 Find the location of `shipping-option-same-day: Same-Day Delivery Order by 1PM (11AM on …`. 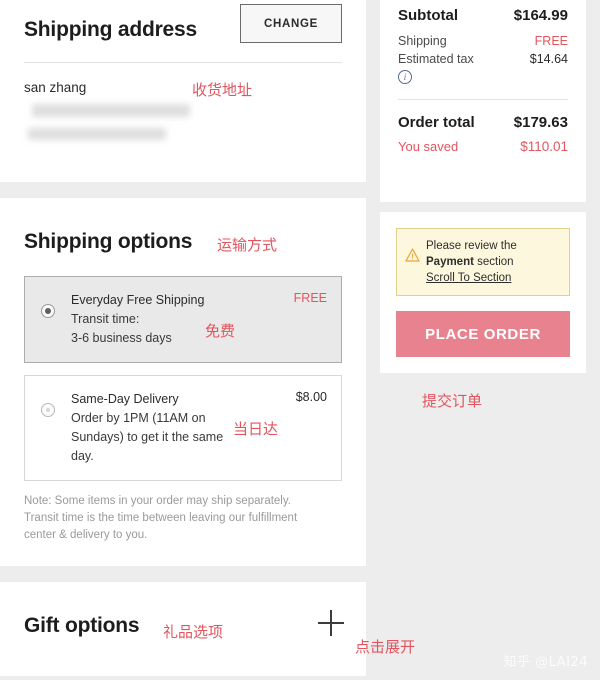

shipping-option-same-day: Same-Day Delivery Order by 1PM (11AM on … is located at coordinates (183, 428).